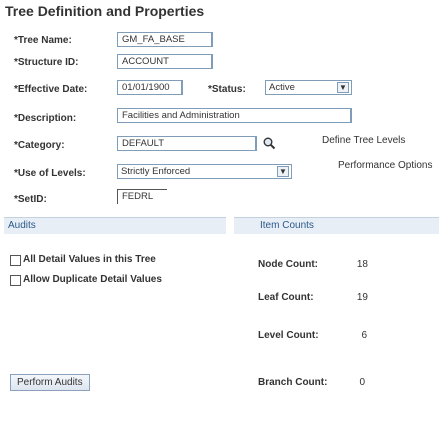  Describe the element at coordinates (234, 115) in the screenshot. I see `description-field: Facilities and Administration` at that location.